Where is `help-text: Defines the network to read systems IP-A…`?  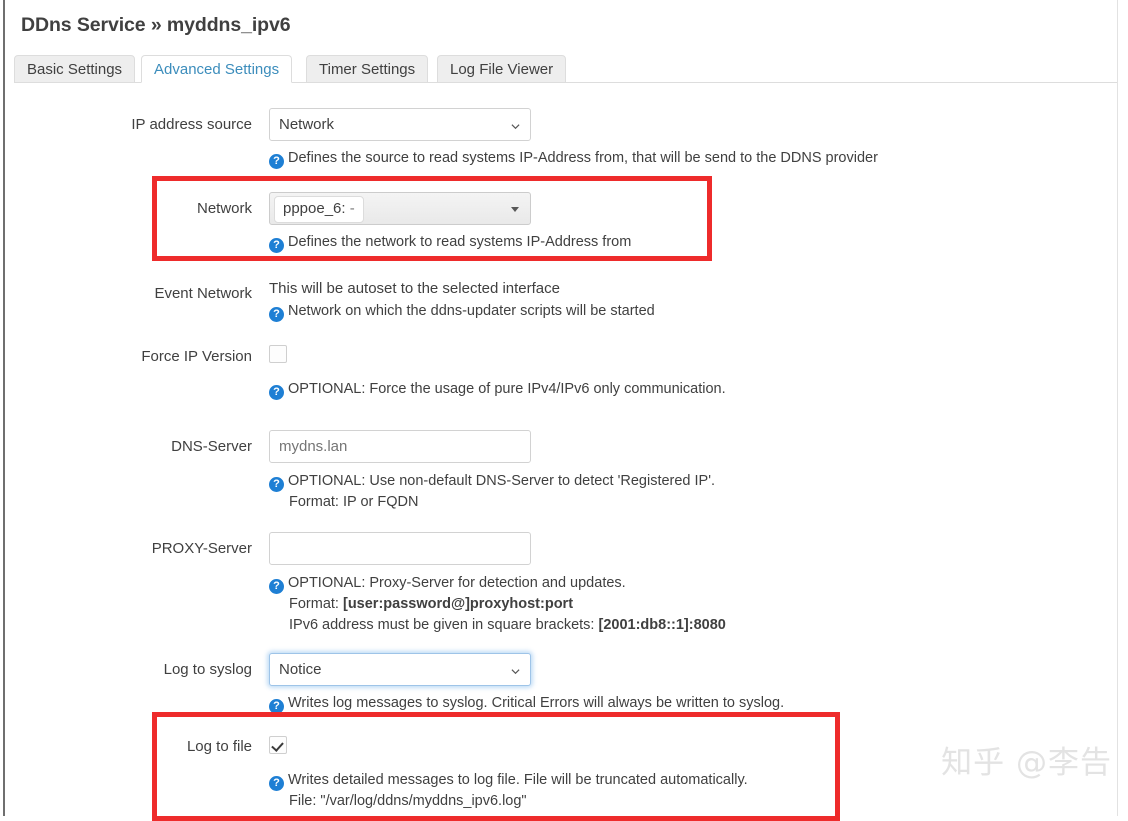 help-text: Defines the network to read systems IP-A… is located at coordinates (460, 242).